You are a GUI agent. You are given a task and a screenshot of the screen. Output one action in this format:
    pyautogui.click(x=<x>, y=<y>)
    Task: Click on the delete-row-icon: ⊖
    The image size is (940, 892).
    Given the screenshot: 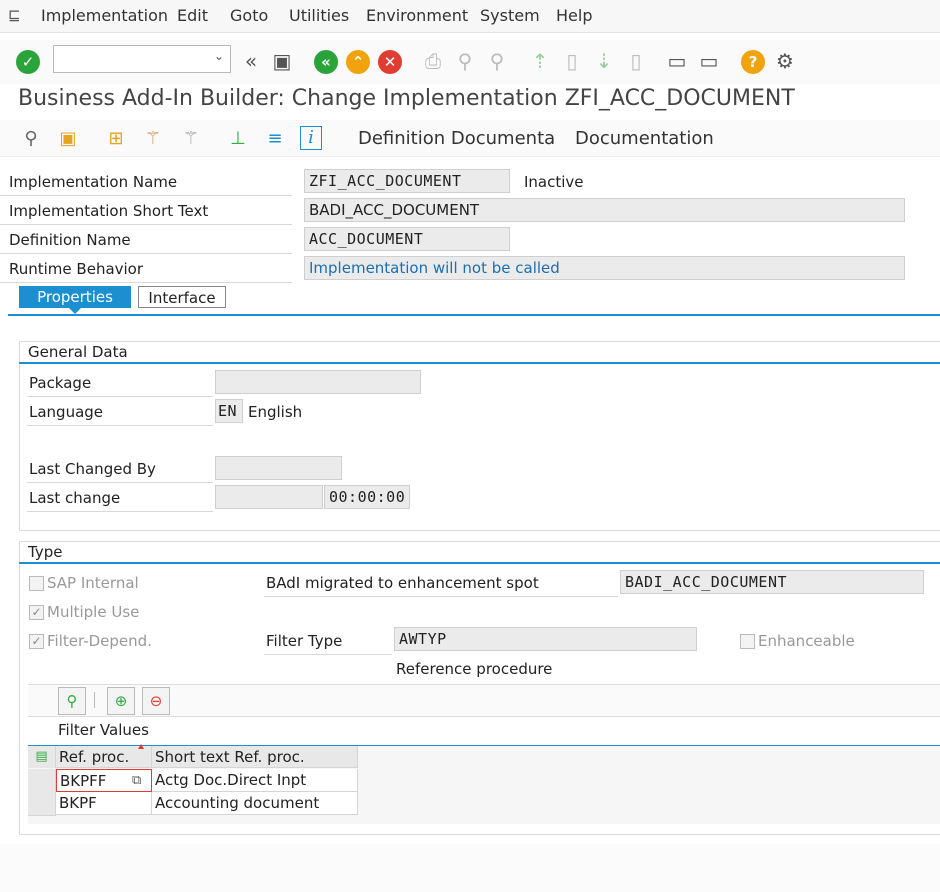 What is the action you would take?
    pyautogui.click(x=156, y=701)
    